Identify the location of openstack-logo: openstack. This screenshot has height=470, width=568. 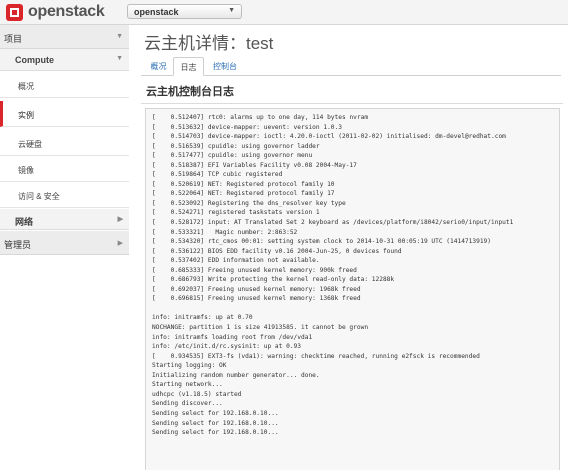
(66, 12).